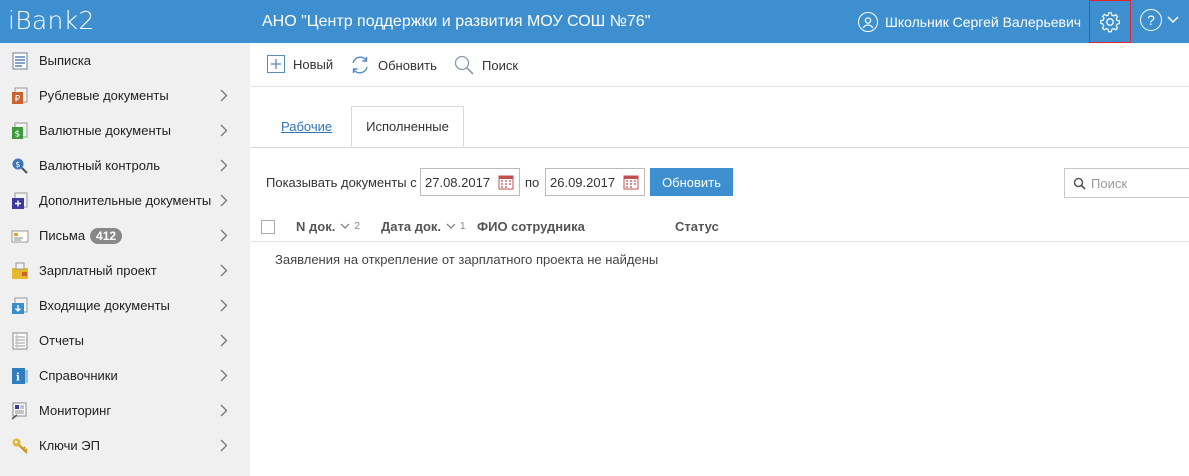 The height and width of the screenshot is (476, 1189). I want to click on key-icon, so click(20, 446).